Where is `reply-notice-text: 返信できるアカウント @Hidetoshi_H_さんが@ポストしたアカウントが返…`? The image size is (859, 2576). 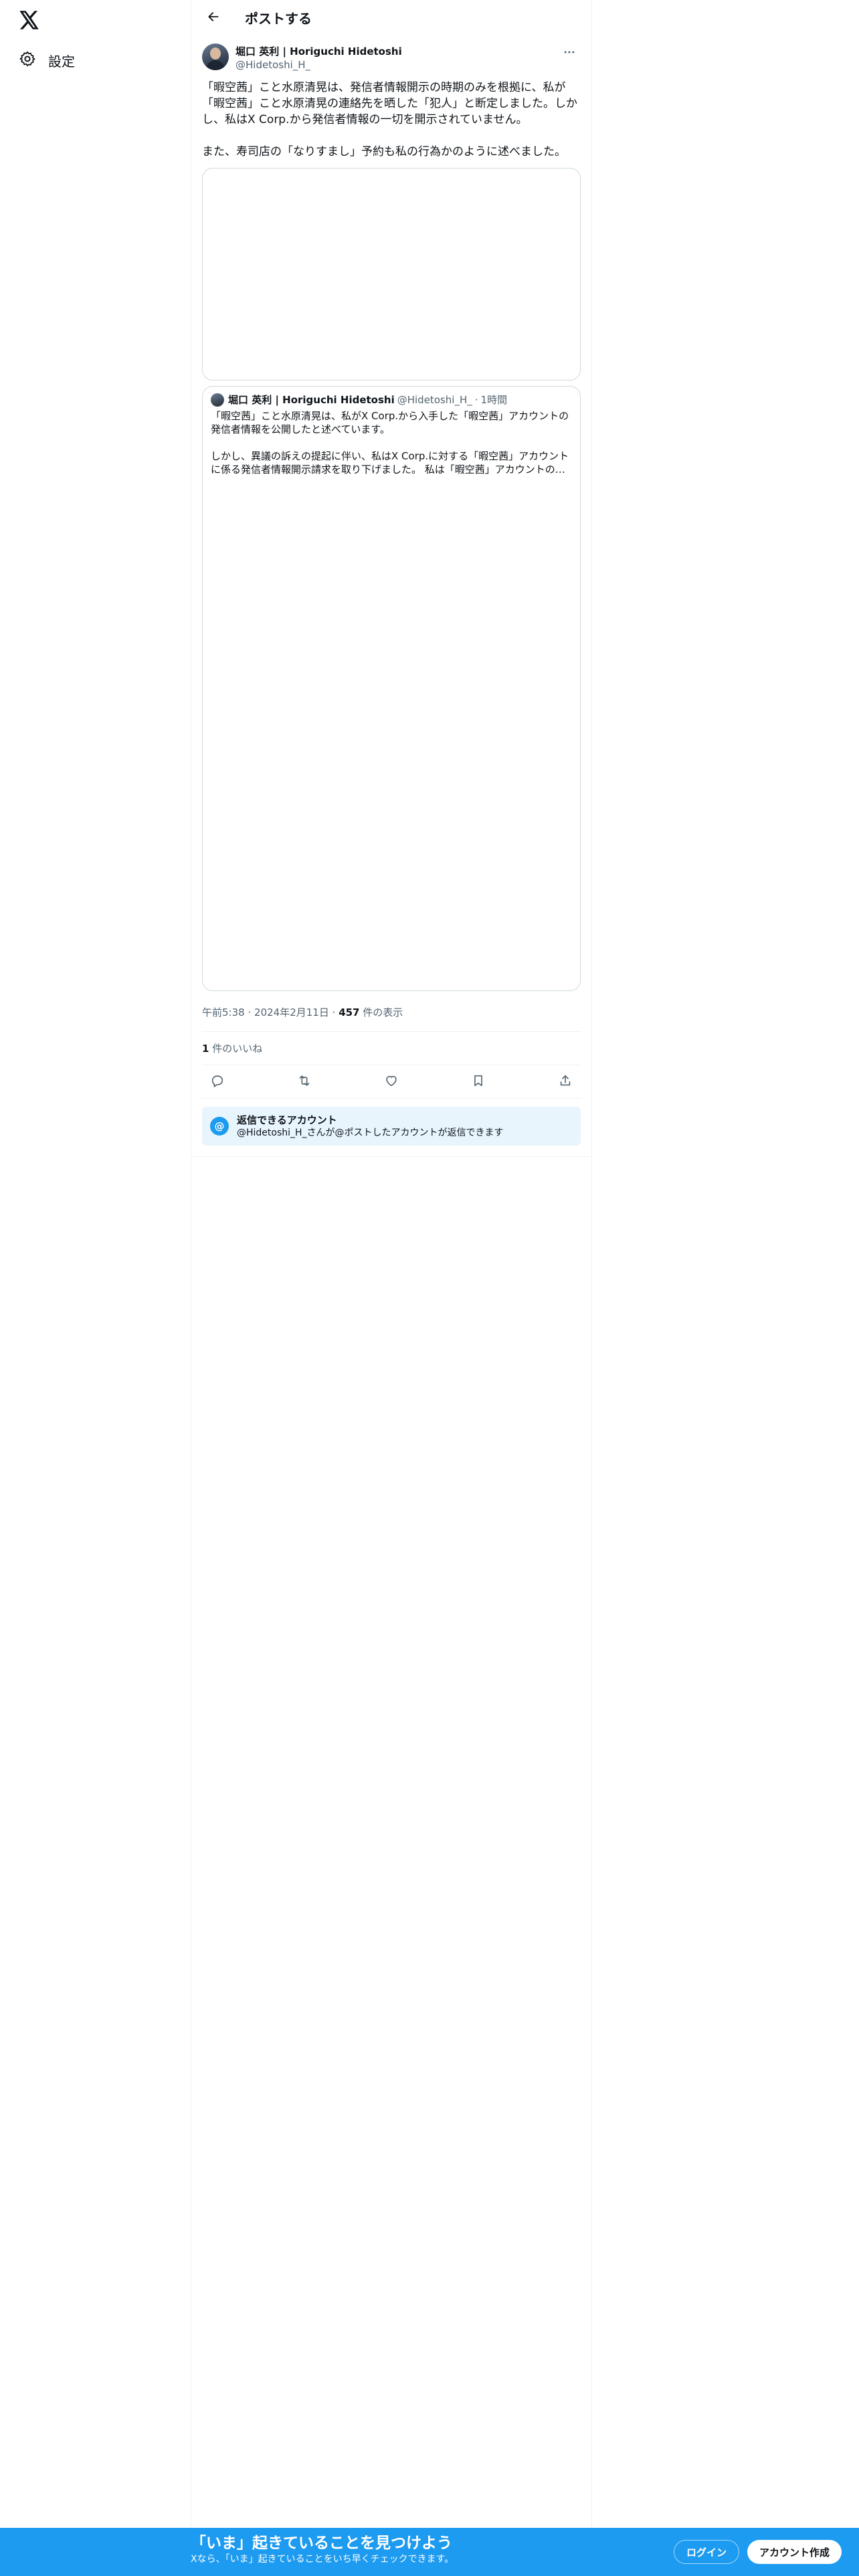
reply-notice-text: 返信できるアカウント @Hidetoshi_H_さんが@ポストしたアカウントが返… is located at coordinates (371, 1126).